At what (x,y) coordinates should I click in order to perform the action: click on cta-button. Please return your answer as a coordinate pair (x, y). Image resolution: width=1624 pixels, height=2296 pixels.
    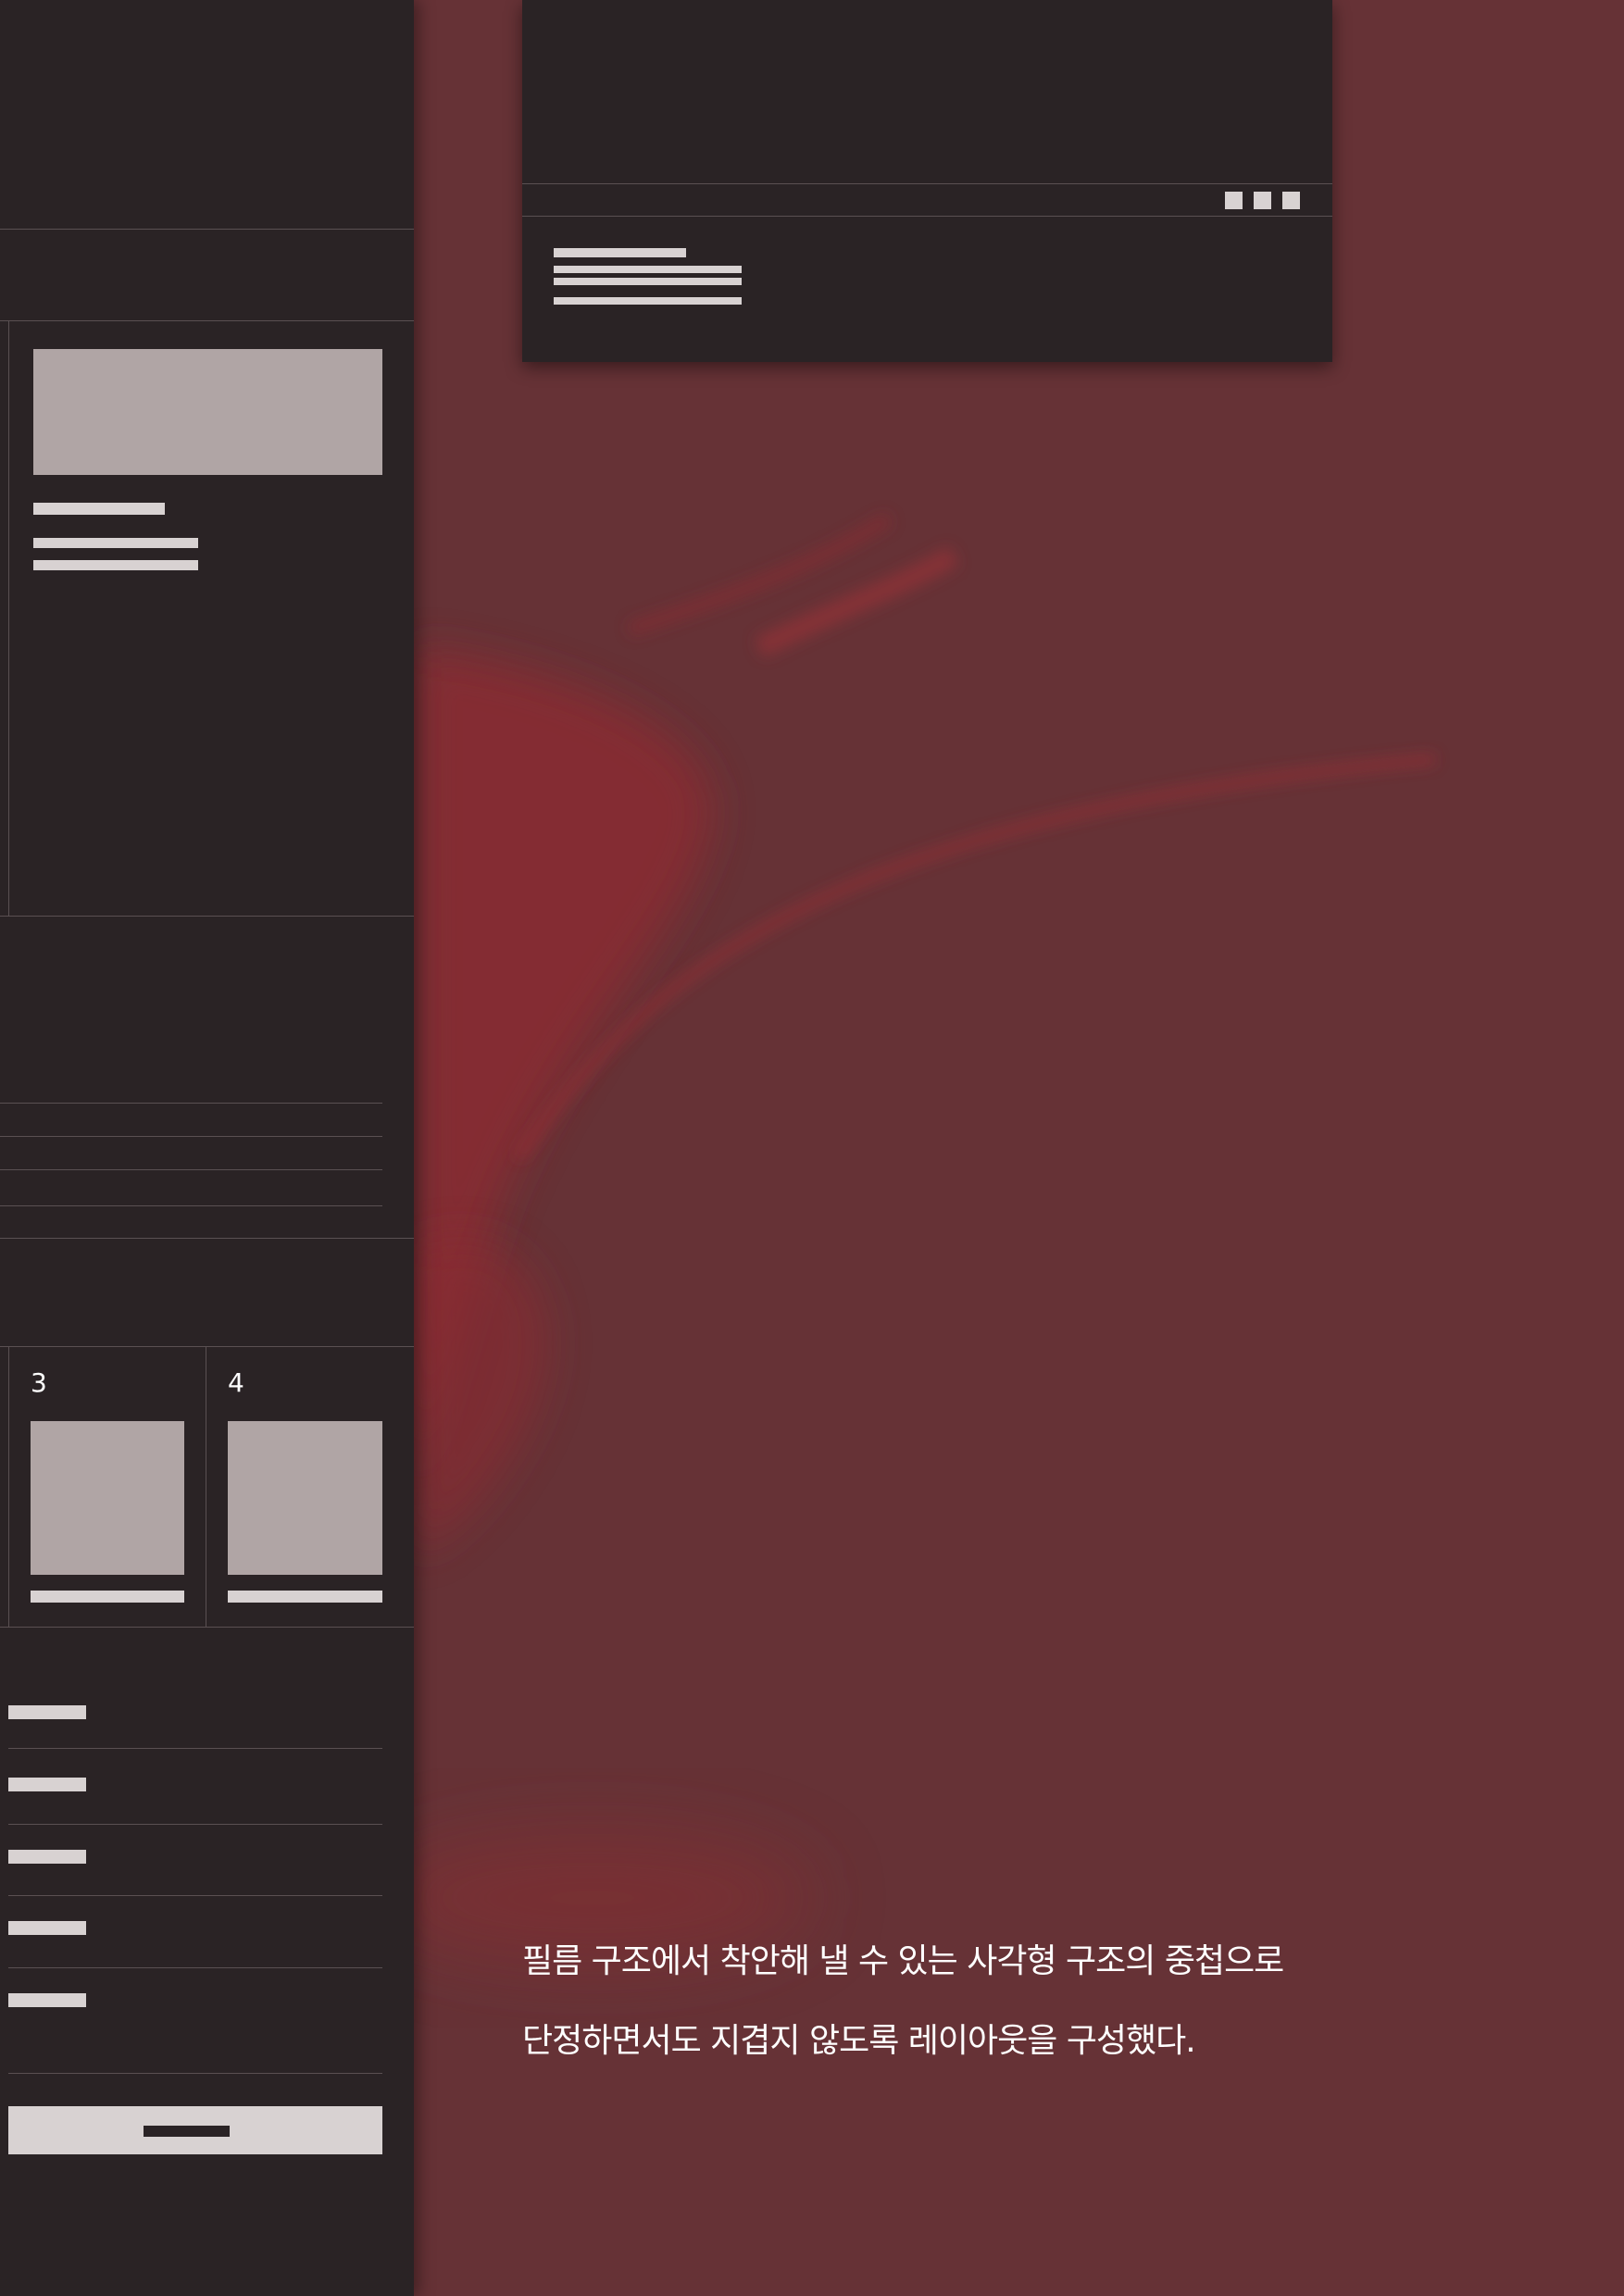
    Looking at the image, I should click on (195, 2130).